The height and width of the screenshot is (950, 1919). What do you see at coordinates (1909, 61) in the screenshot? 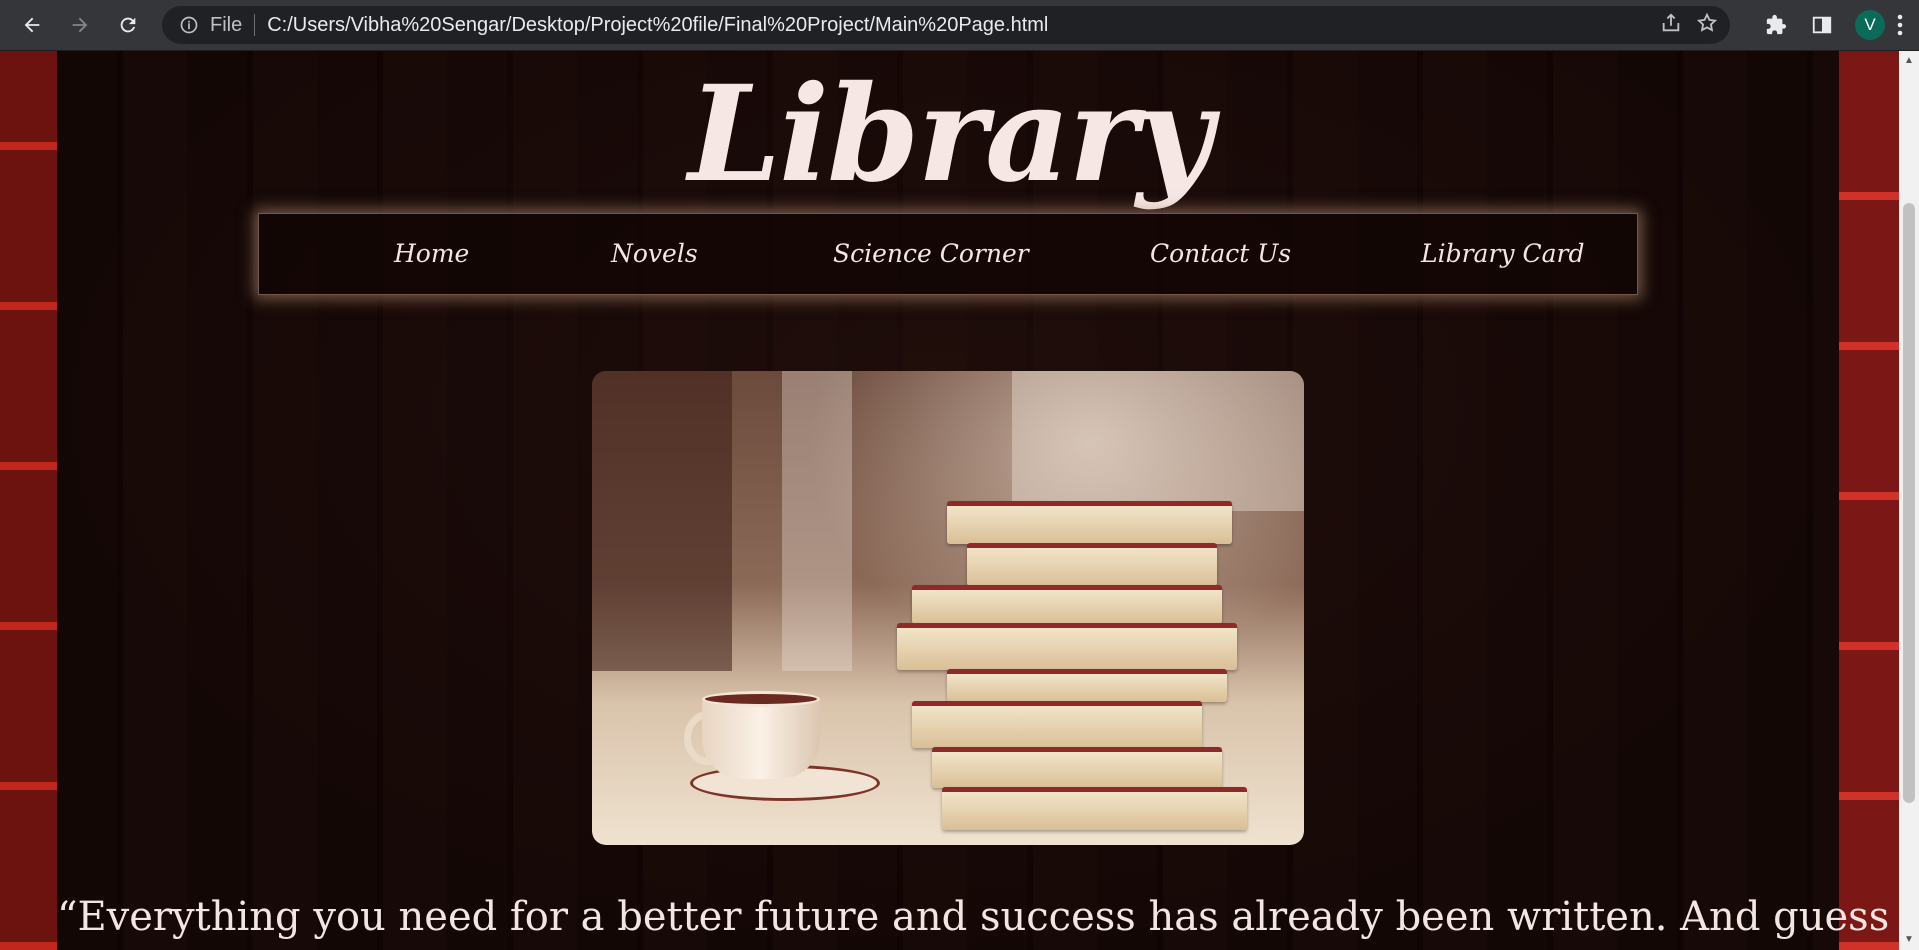
I see `scroll-up-icon: ▲` at bounding box center [1909, 61].